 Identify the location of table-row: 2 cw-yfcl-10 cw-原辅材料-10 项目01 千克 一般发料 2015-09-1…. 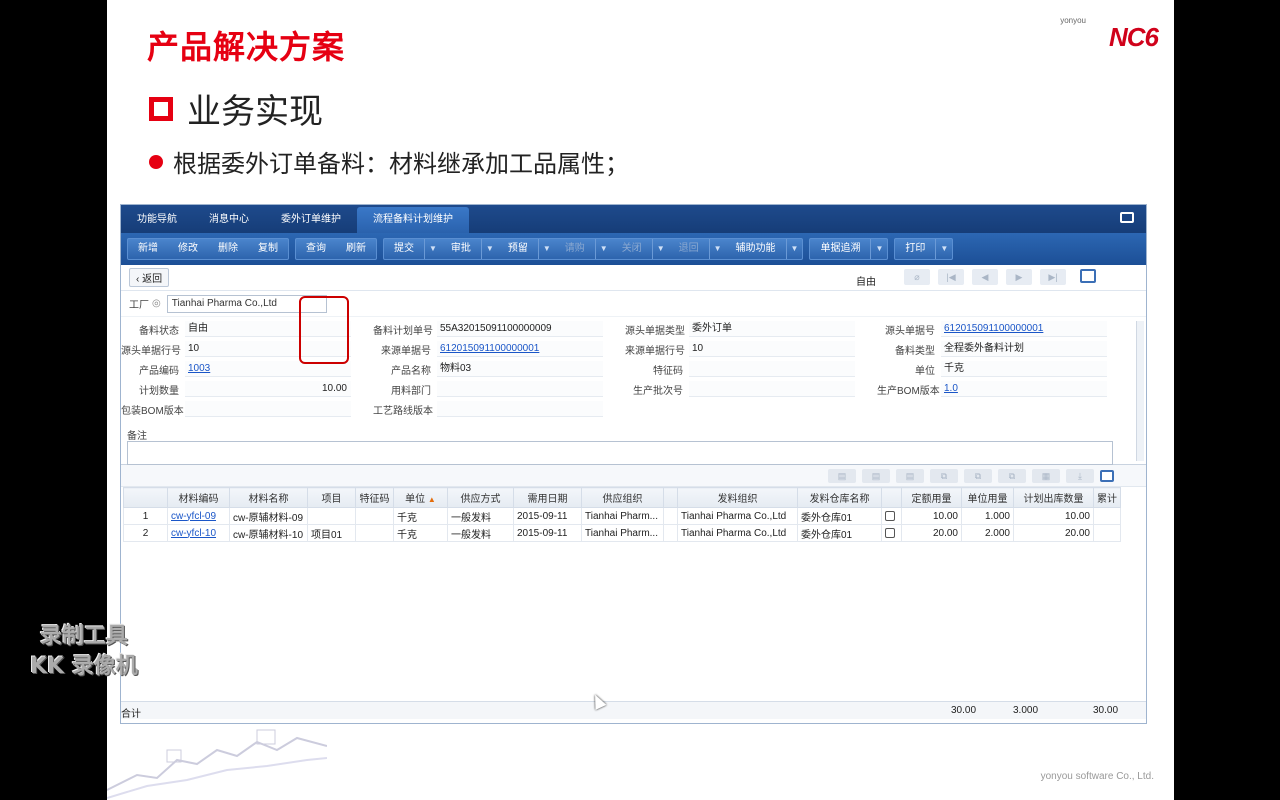
(622, 533).